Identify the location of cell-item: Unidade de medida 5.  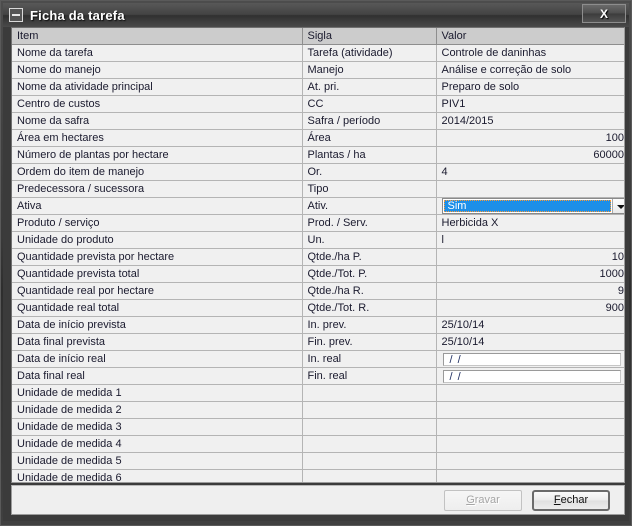
(157, 461).